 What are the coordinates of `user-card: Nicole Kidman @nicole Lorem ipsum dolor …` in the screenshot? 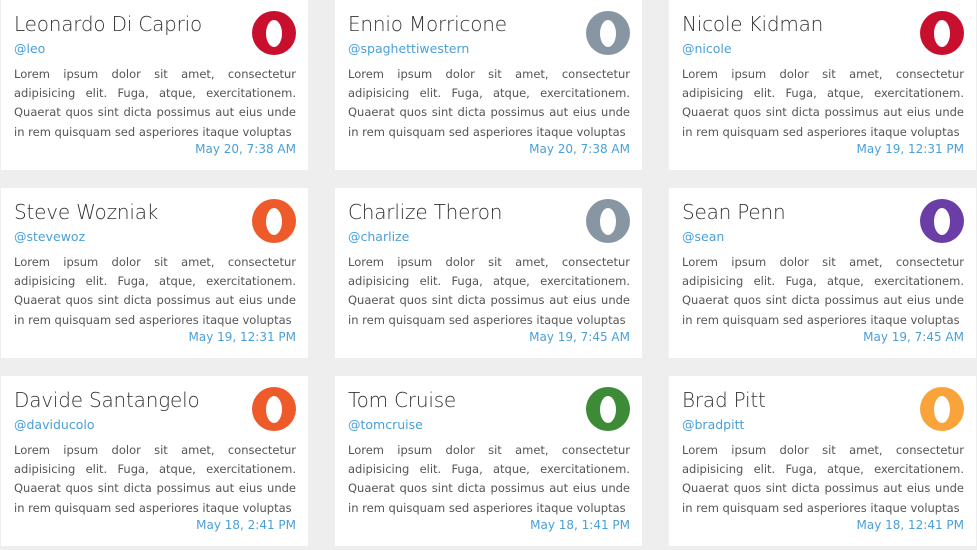 It's located at (822, 85).